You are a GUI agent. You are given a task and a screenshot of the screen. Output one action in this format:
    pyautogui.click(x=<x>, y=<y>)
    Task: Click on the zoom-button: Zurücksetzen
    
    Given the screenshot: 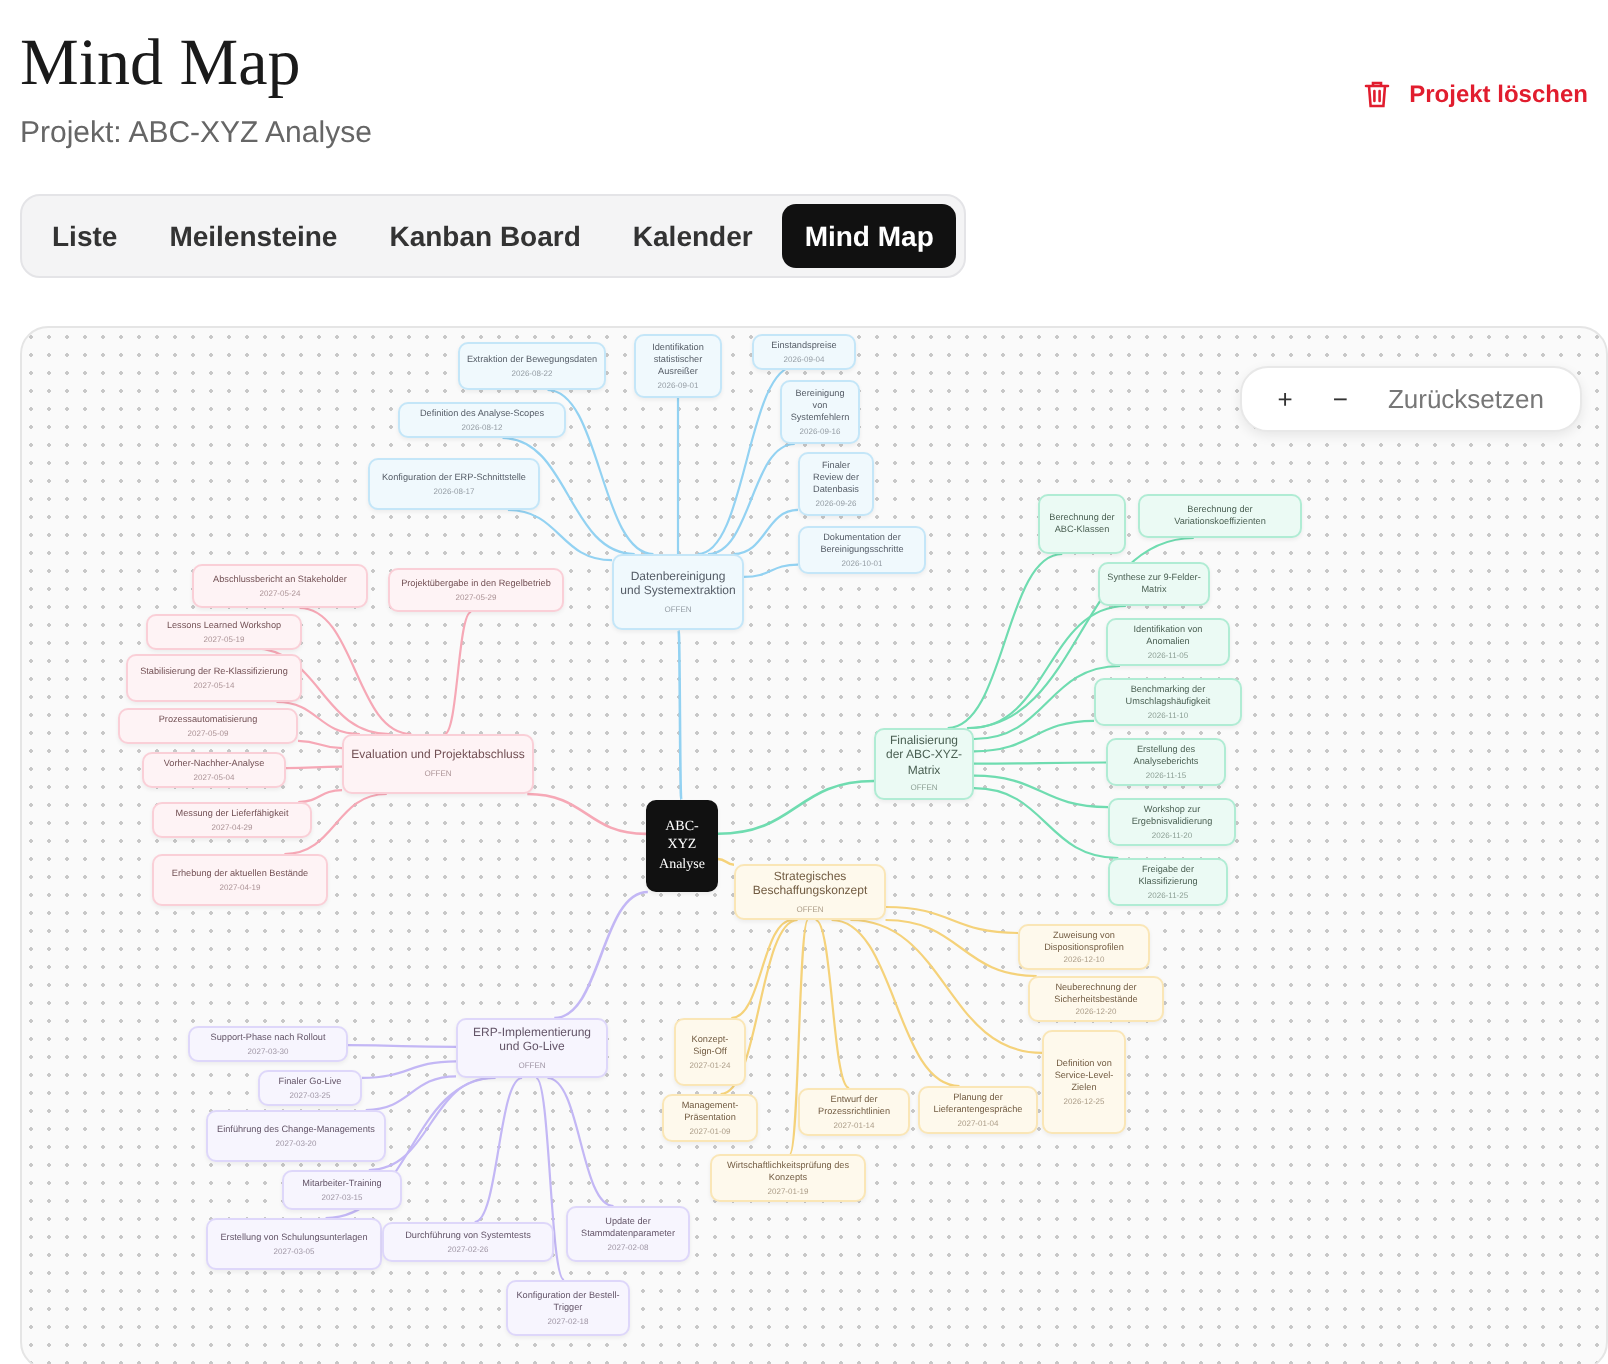 What is the action you would take?
    pyautogui.click(x=1465, y=399)
    